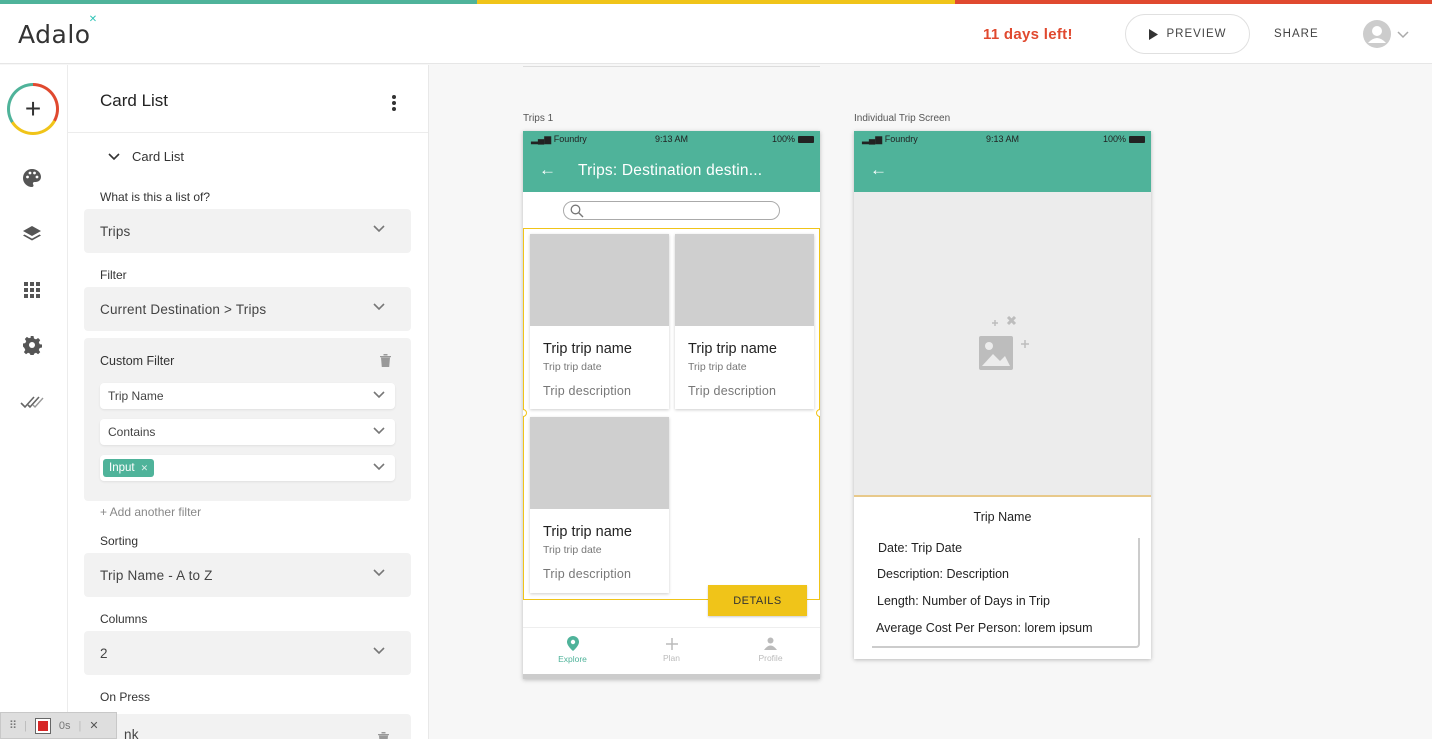  I want to click on palette-icon, so click(32, 178).